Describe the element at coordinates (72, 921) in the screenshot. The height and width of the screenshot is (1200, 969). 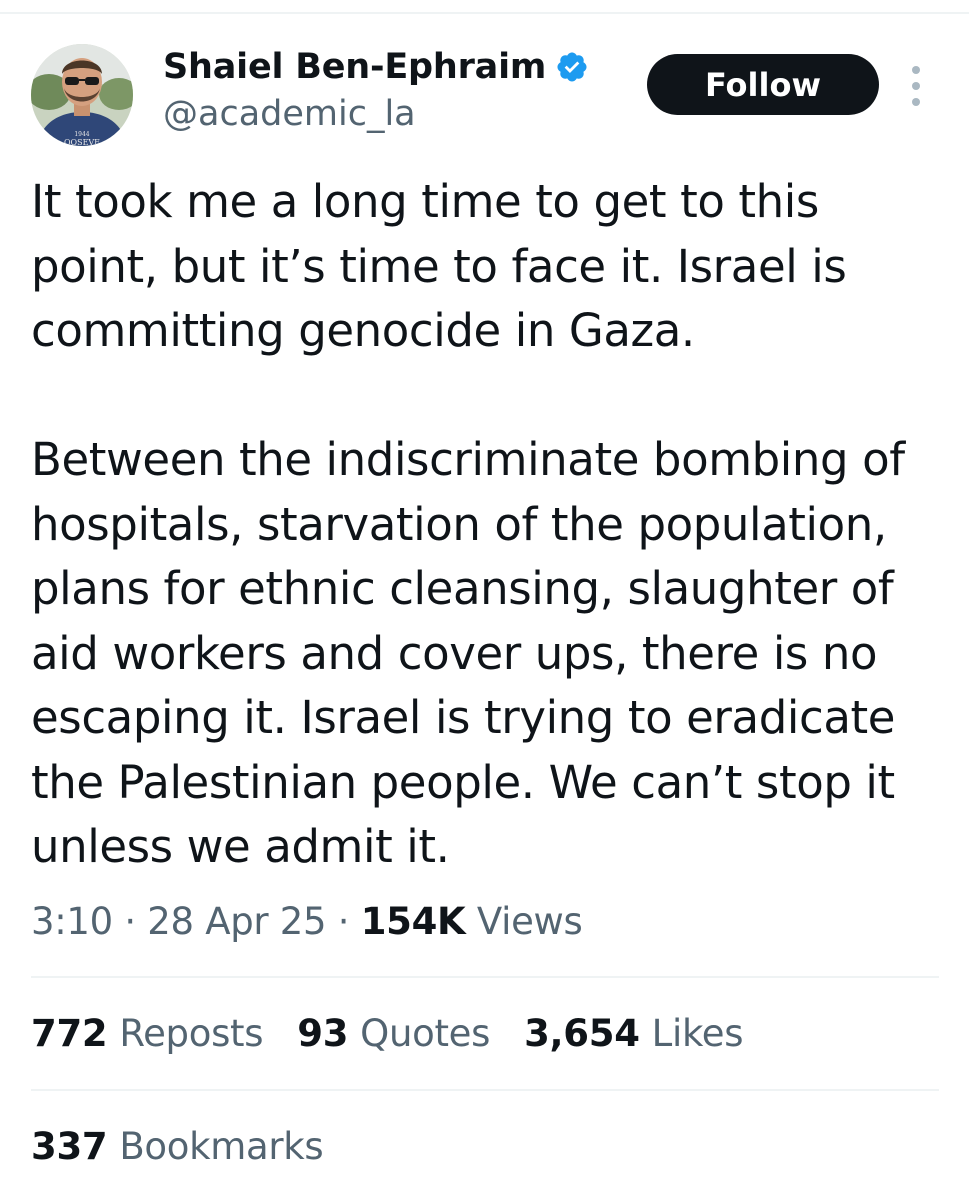
I see `tweet-time: 3:10` at that location.